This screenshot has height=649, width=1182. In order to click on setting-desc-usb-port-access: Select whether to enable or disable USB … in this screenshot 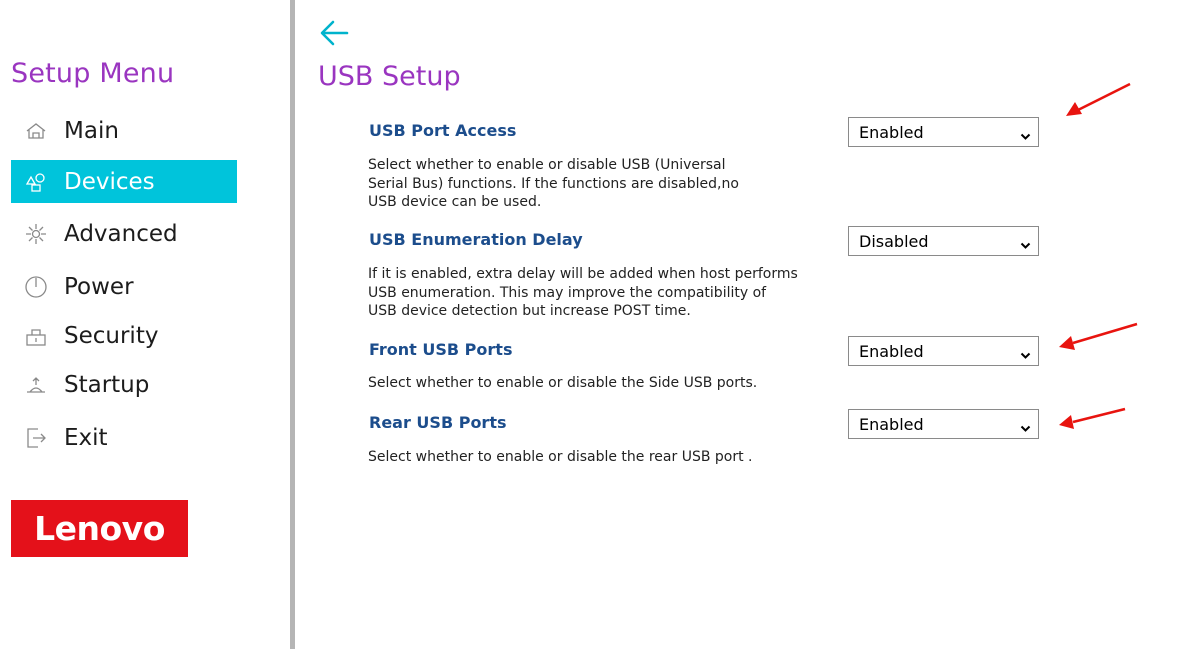, I will do `click(588, 184)`.